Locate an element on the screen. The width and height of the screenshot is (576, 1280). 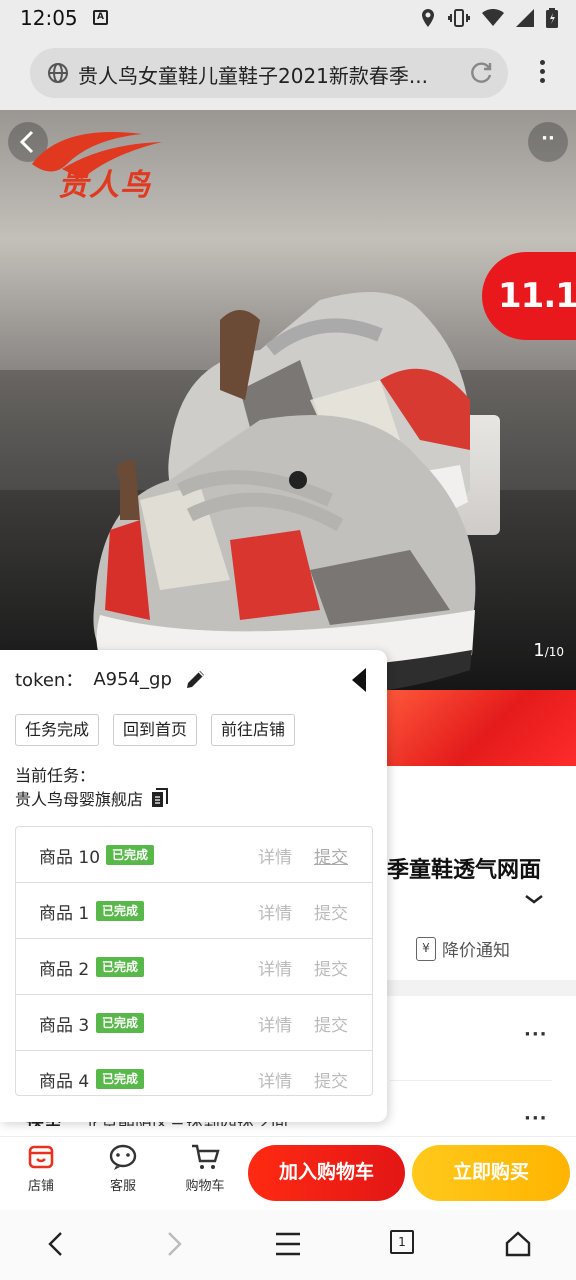
nav-menu-icon is located at coordinates (288, 1244).